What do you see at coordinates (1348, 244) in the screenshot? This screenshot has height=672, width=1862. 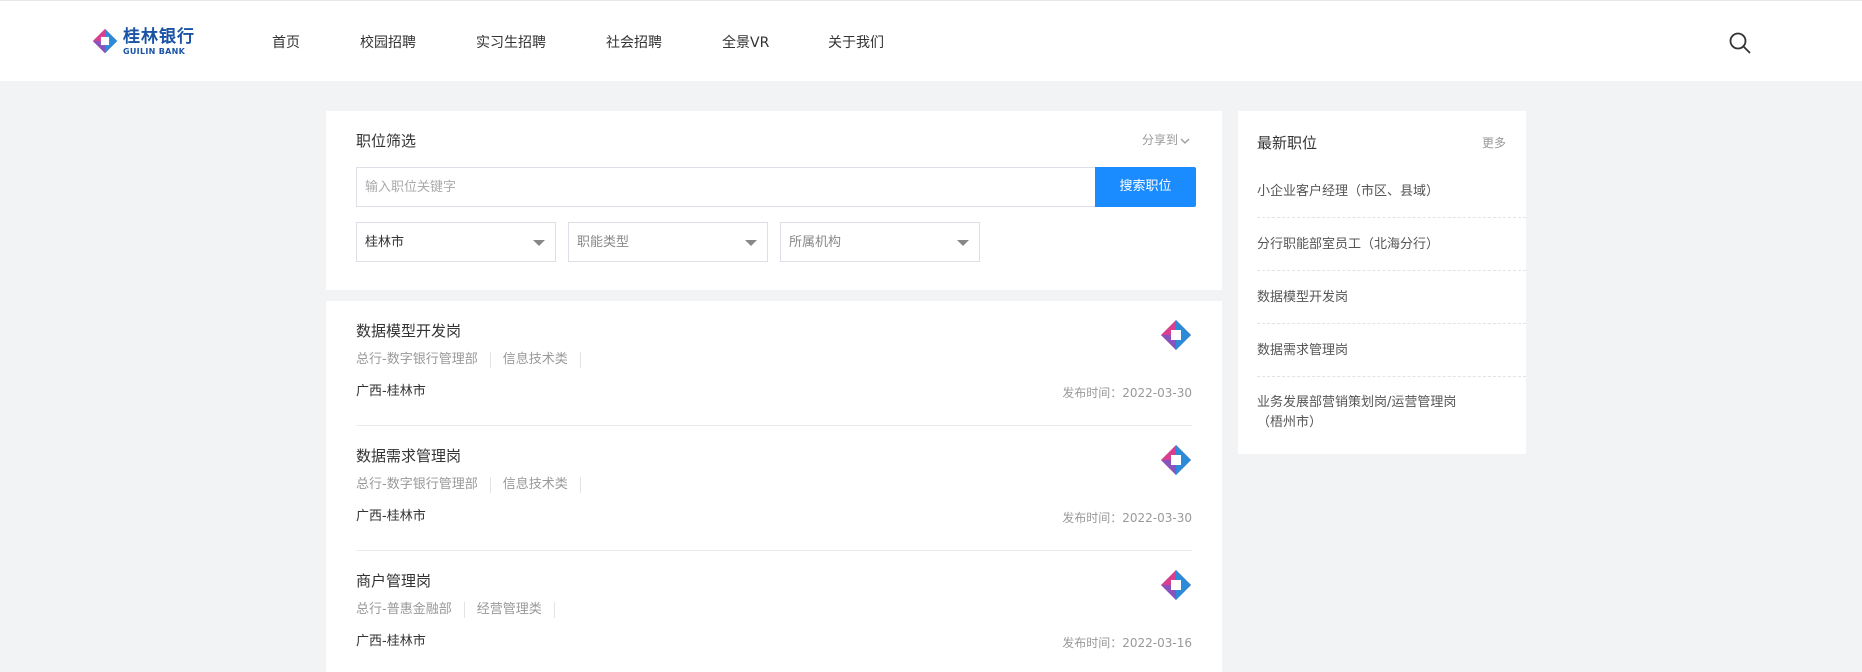 I see `latest-job-label: 分行职能部室员工（北海分行）` at bounding box center [1348, 244].